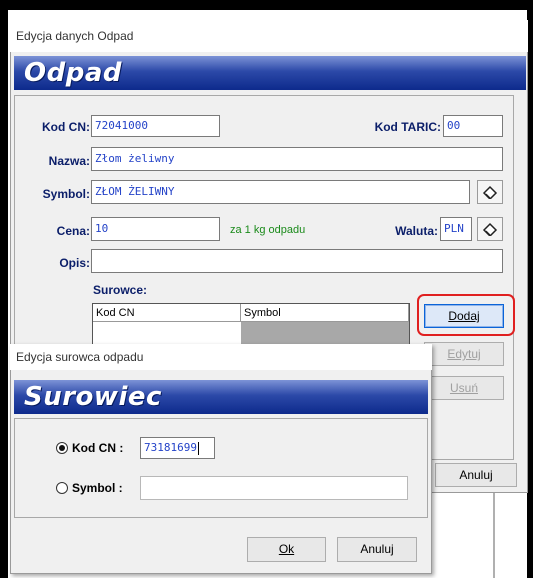 This screenshot has height=578, width=533. I want to click on symbol-eraser-button, so click(490, 192).